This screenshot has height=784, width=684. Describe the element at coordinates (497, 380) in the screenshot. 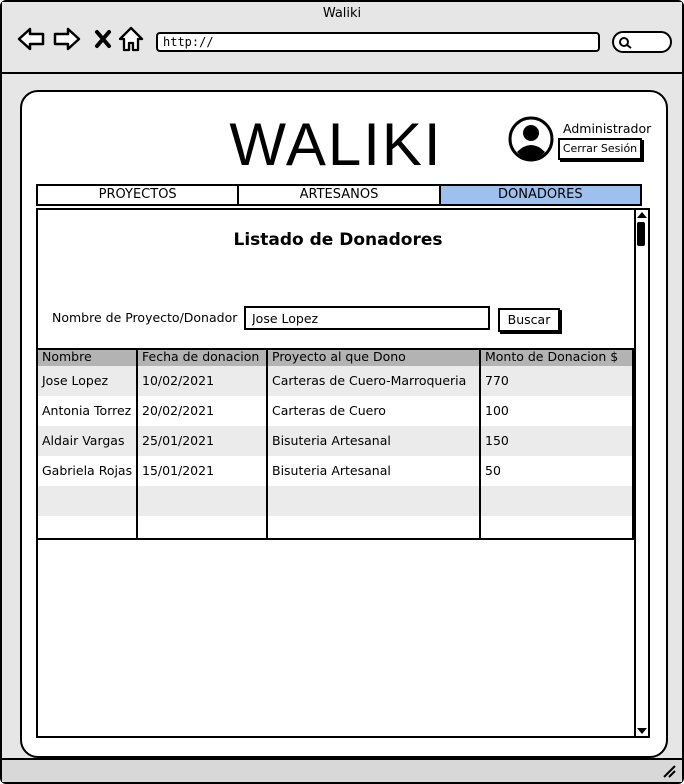

I see `amount-cell: 770` at that location.